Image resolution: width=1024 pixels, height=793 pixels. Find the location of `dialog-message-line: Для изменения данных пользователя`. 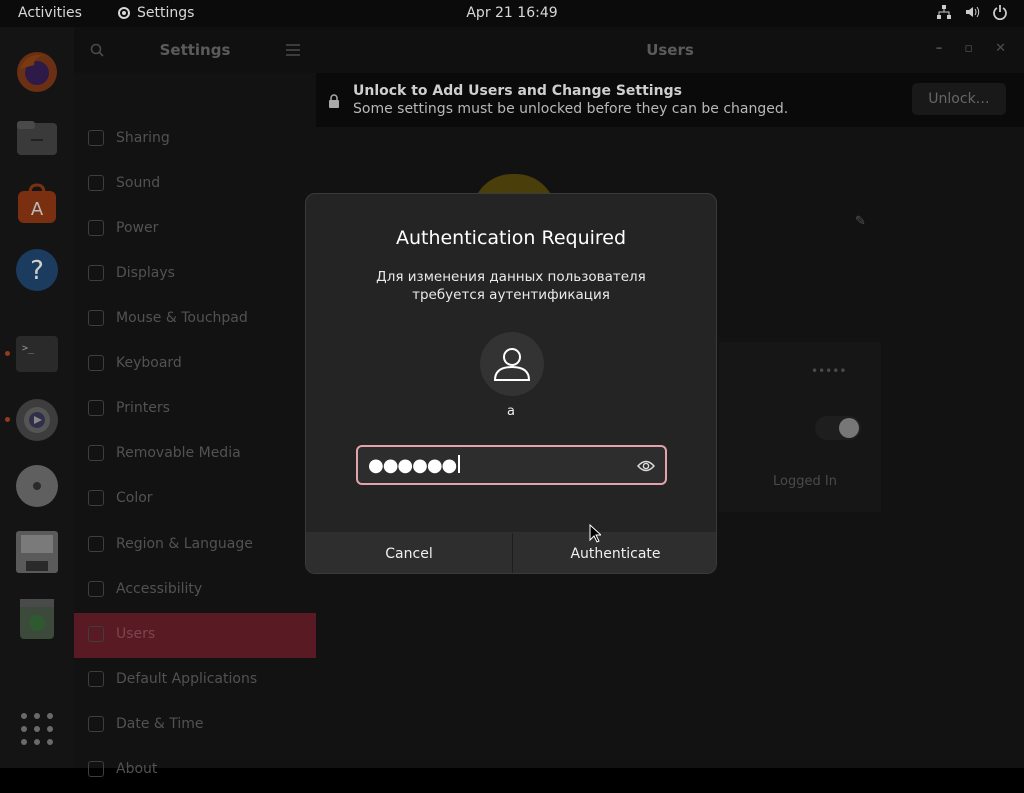

dialog-message-line: Для изменения данных пользователя is located at coordinates (511, 277).